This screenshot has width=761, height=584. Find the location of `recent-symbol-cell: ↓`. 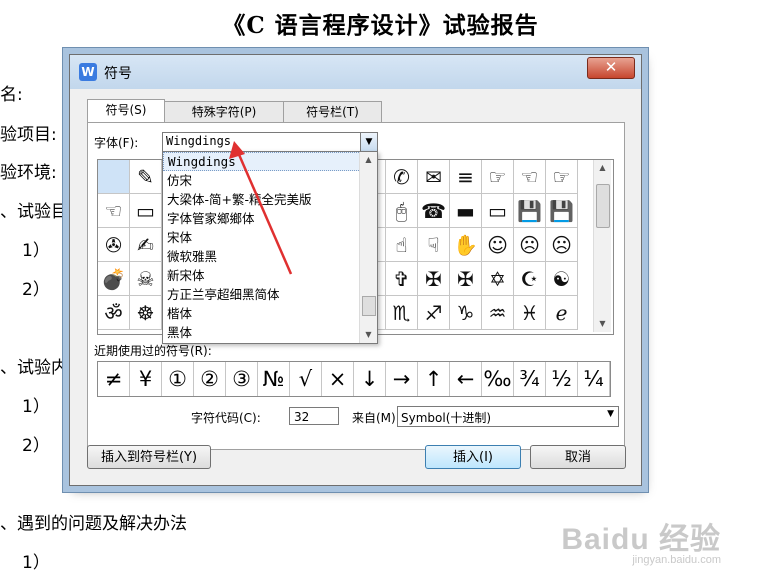

recent-symbol-cell: ↓ is located at coordinates (370, 379).